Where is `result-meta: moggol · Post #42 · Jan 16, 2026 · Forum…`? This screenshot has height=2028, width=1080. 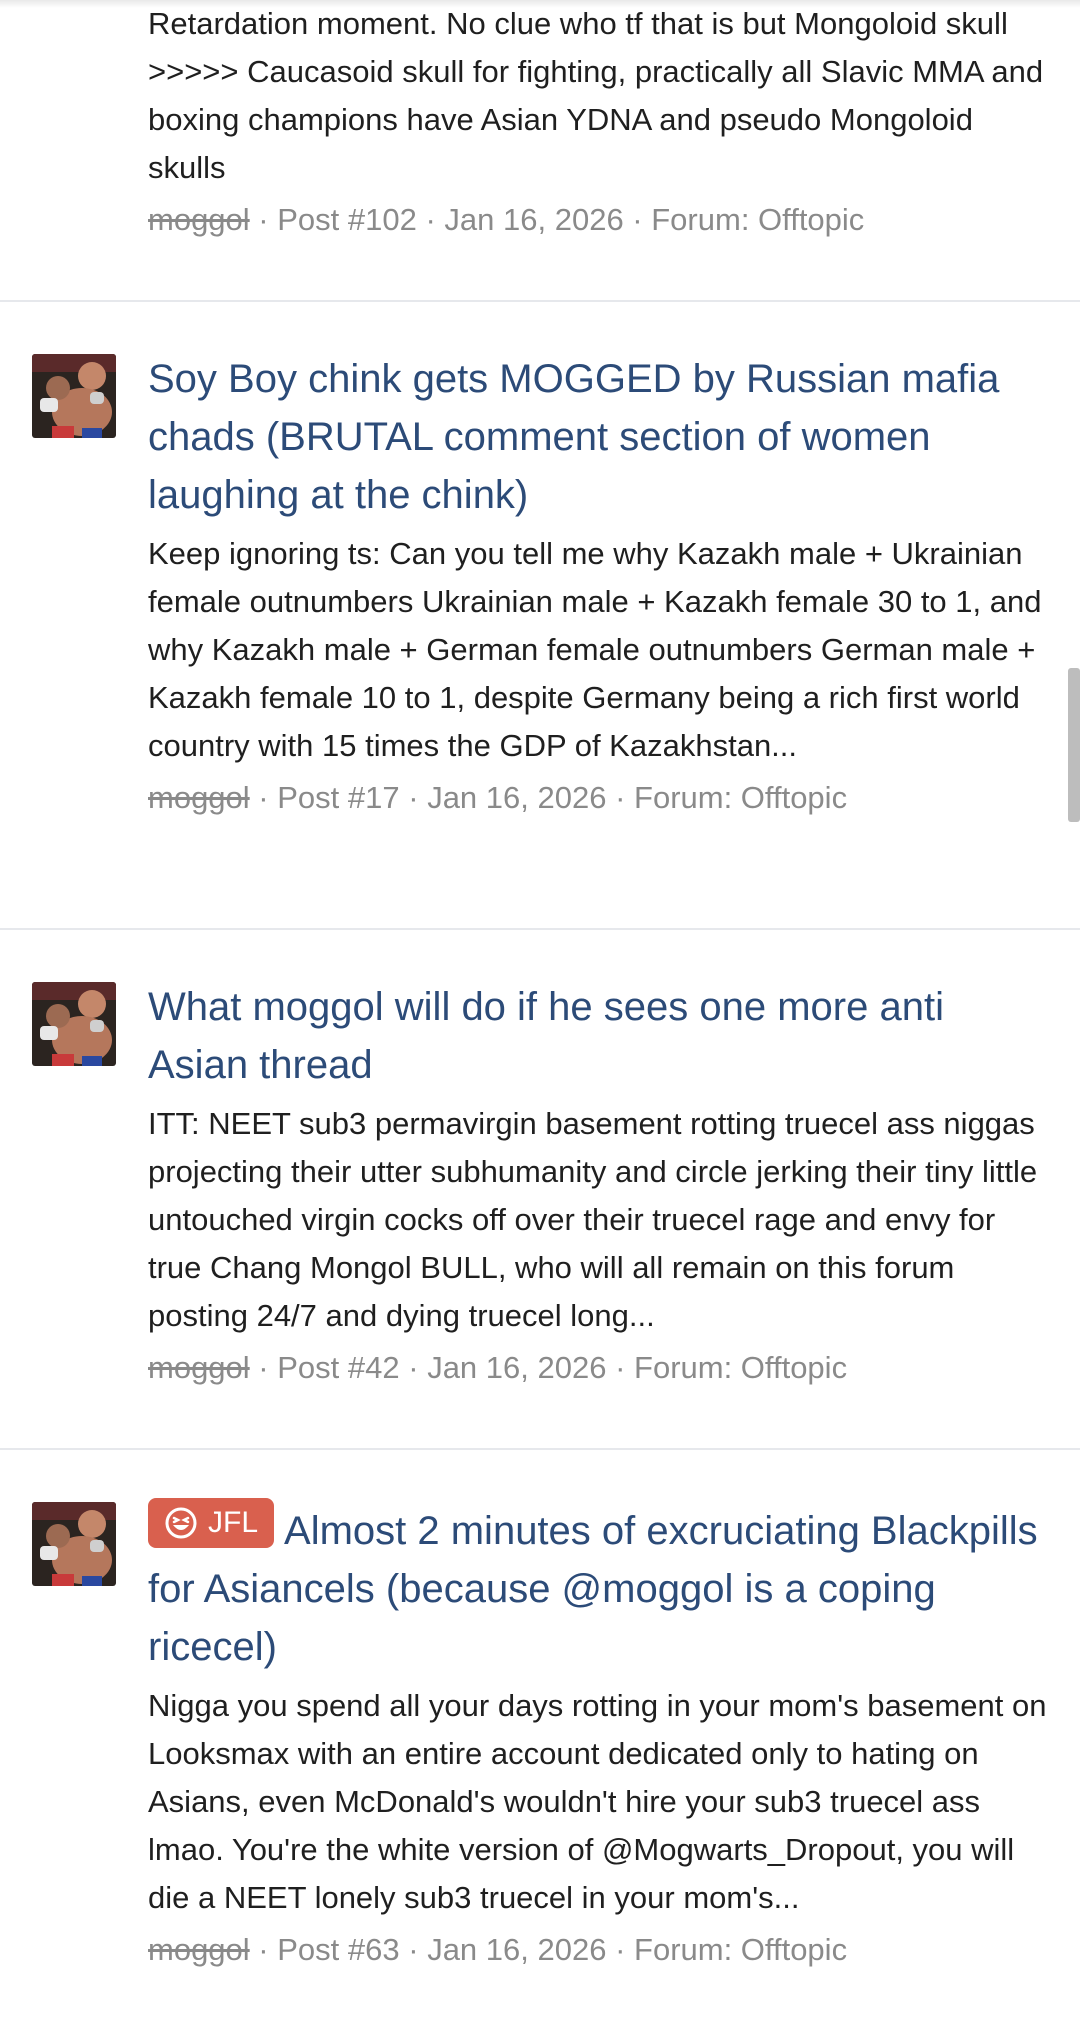
result-meta: moggol · Post #42 · Jan 16, 2026 · Forum… is located at coordinates (498, 1367).